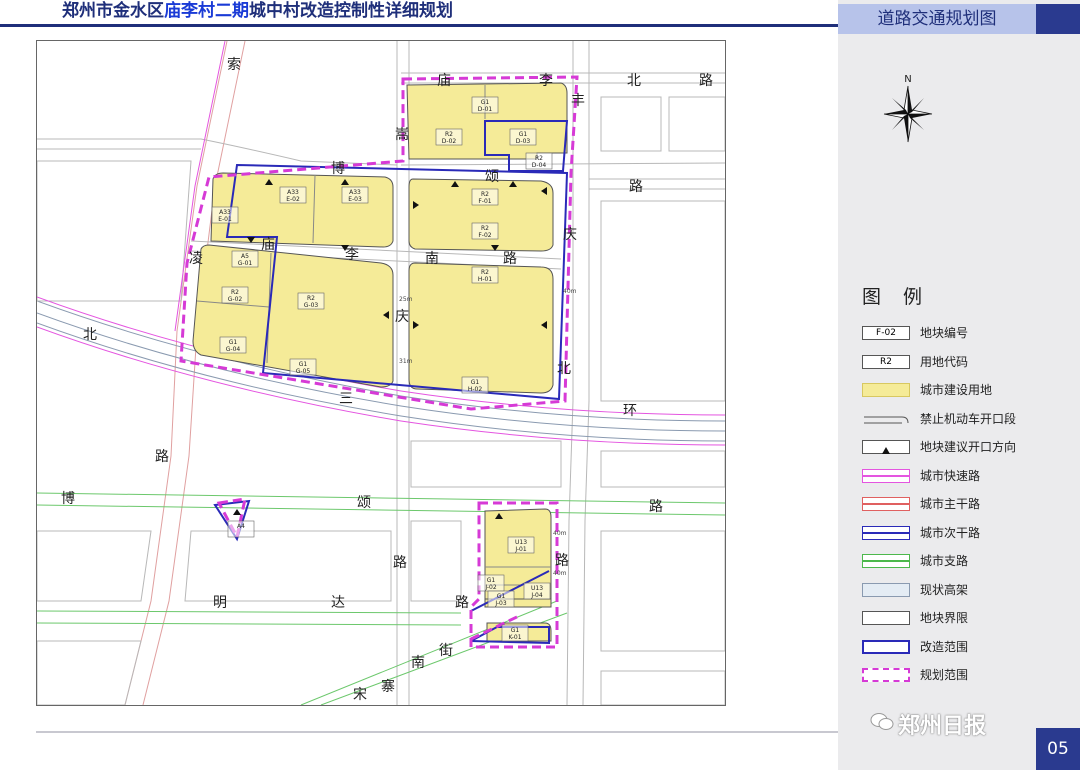  Describe the element at coordinates (896, 297) in the screenshot. I see `legend-title: 图 例` at that location.